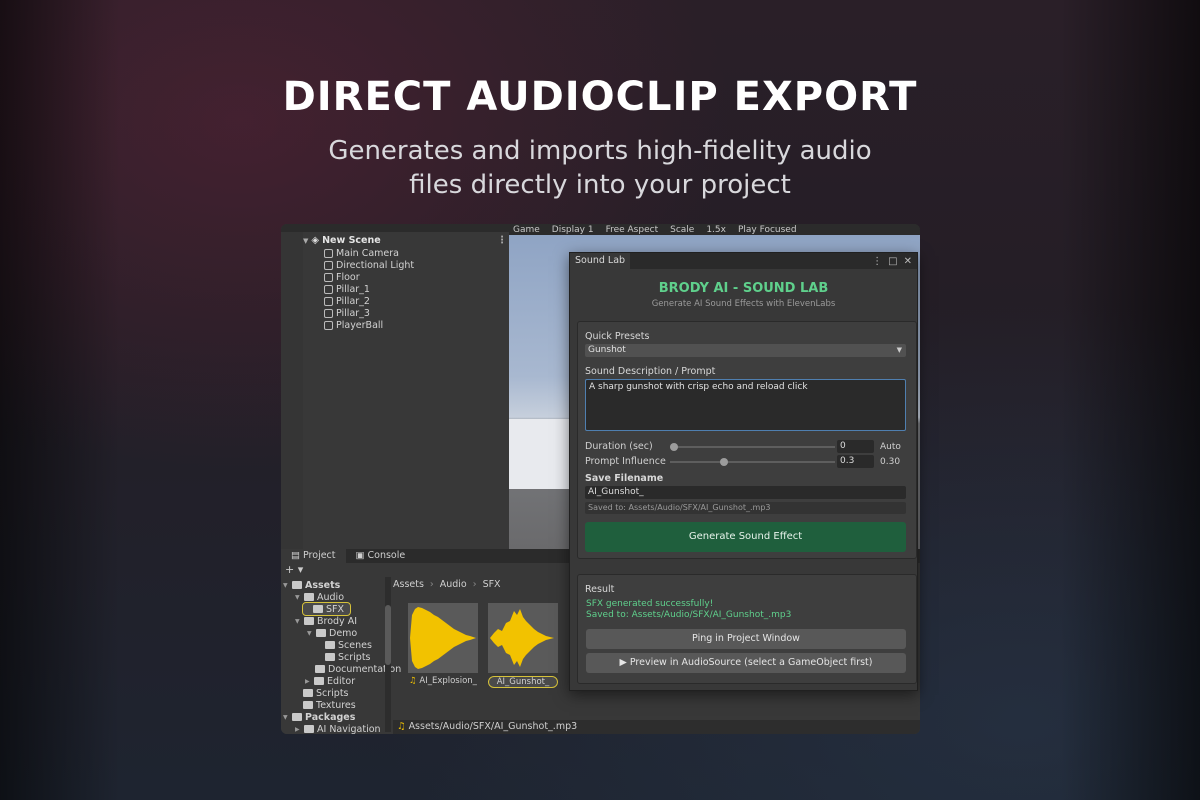 The width and height of the screenshot is (1200, 800). I want to click on hierarchy-item-main-camera: Main Camera, so click(361, 253).